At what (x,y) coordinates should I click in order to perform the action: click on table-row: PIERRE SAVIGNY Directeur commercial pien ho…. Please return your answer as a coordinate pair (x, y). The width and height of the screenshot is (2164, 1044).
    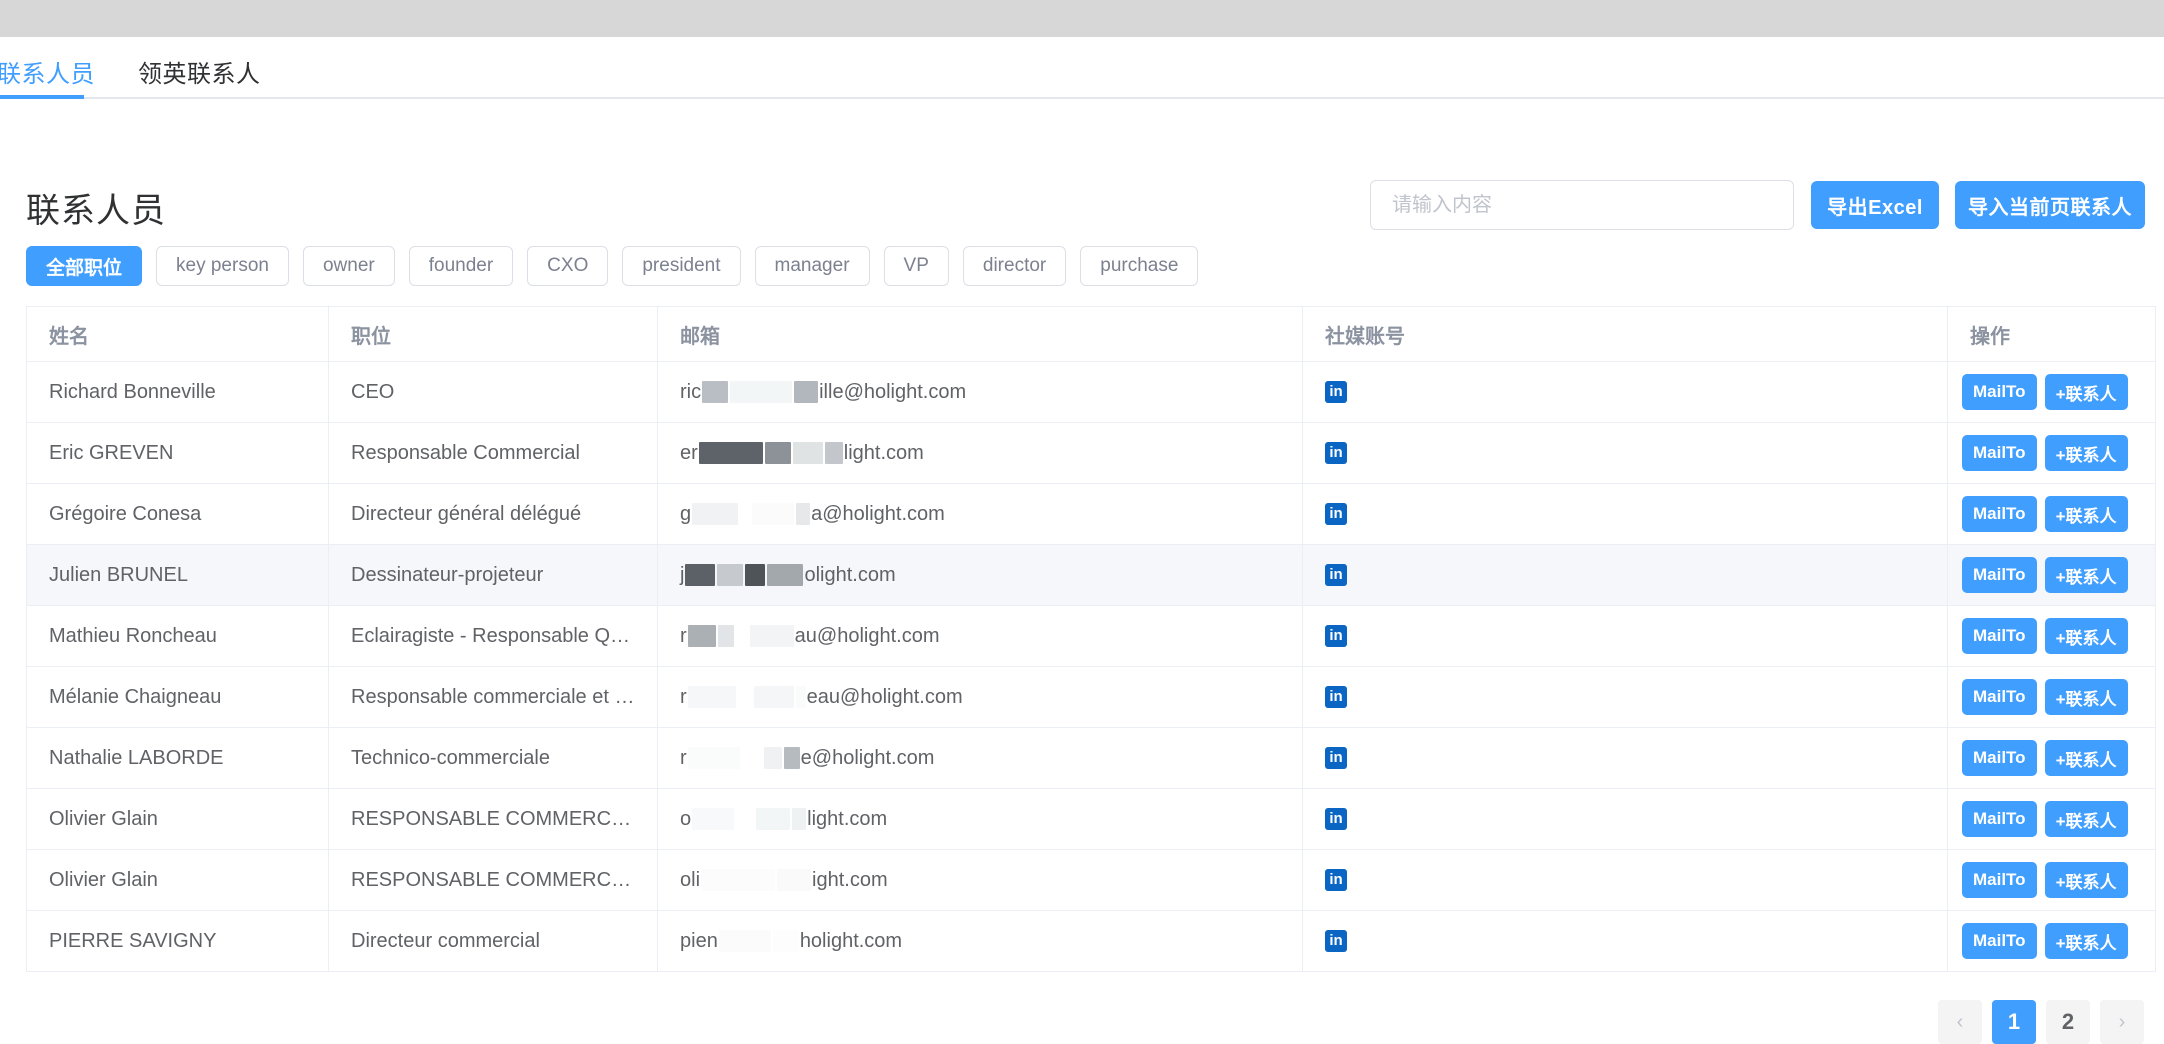
    Looking at the image, I should click on (1091, 941).